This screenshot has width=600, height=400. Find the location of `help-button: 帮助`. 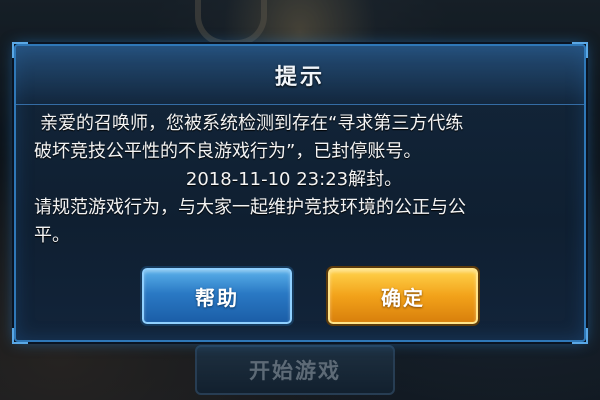

help-button: 帮助 is located at coordinates (217, 296).